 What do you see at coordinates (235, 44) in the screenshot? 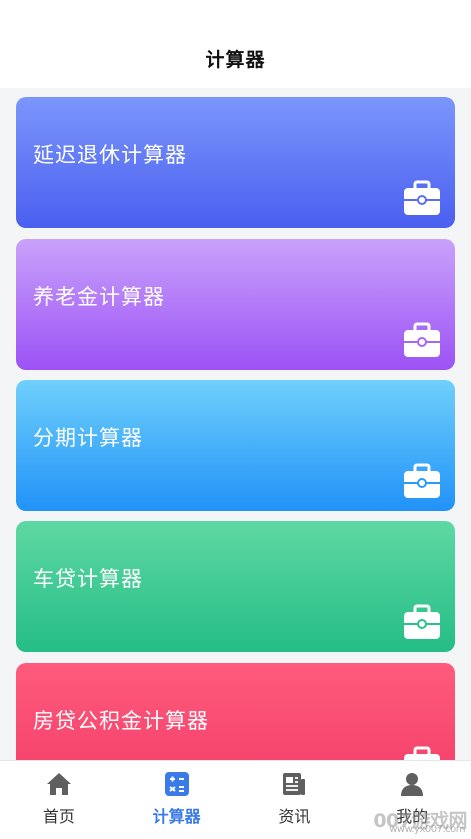
I see `app-header: 计算器` at bounding box center [235, 44].